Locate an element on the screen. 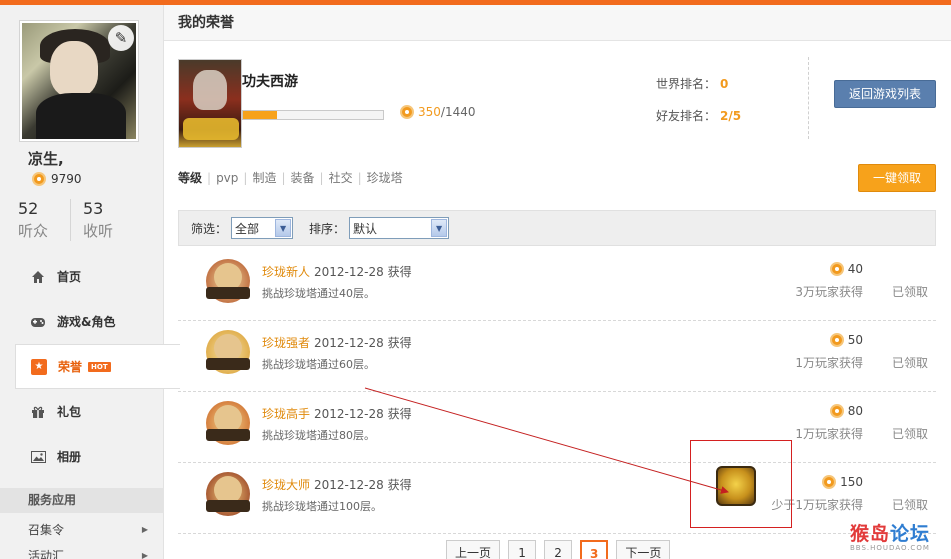 This screenshot has height=559, width=951. followers-stat: 52 听众 is located at coordinates (44, 220).